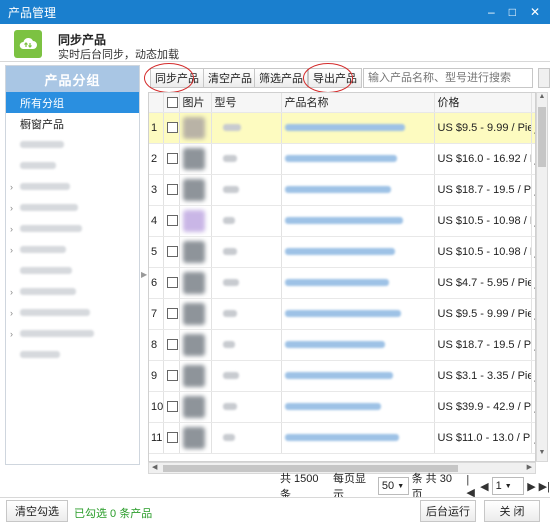  I want to click on prev-page-button: ◀, so click(484, 486).